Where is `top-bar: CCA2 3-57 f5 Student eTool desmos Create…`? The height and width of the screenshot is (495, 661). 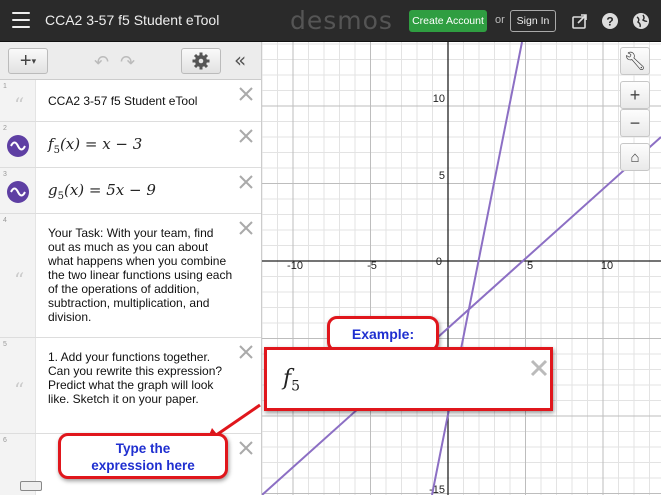
top-bar: CCA2 3-57 f5 Student eTool desmos Create… is located at coordinates (330, 21).